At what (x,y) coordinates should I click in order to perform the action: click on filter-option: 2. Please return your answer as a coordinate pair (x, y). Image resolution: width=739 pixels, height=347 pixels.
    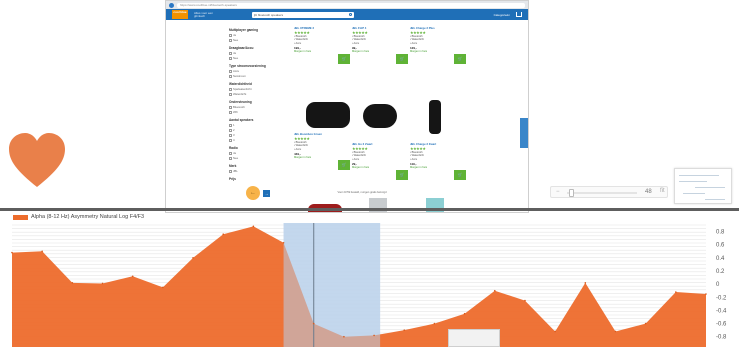
    Looking at the image, I should click on (251, 130).